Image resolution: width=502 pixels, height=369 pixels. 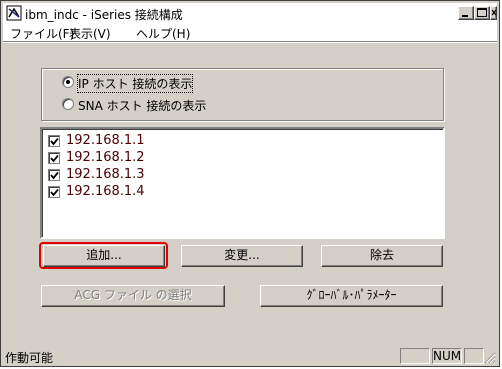 I want to click on connection-address: 192.168.1.4, so click(x=105, y=191).